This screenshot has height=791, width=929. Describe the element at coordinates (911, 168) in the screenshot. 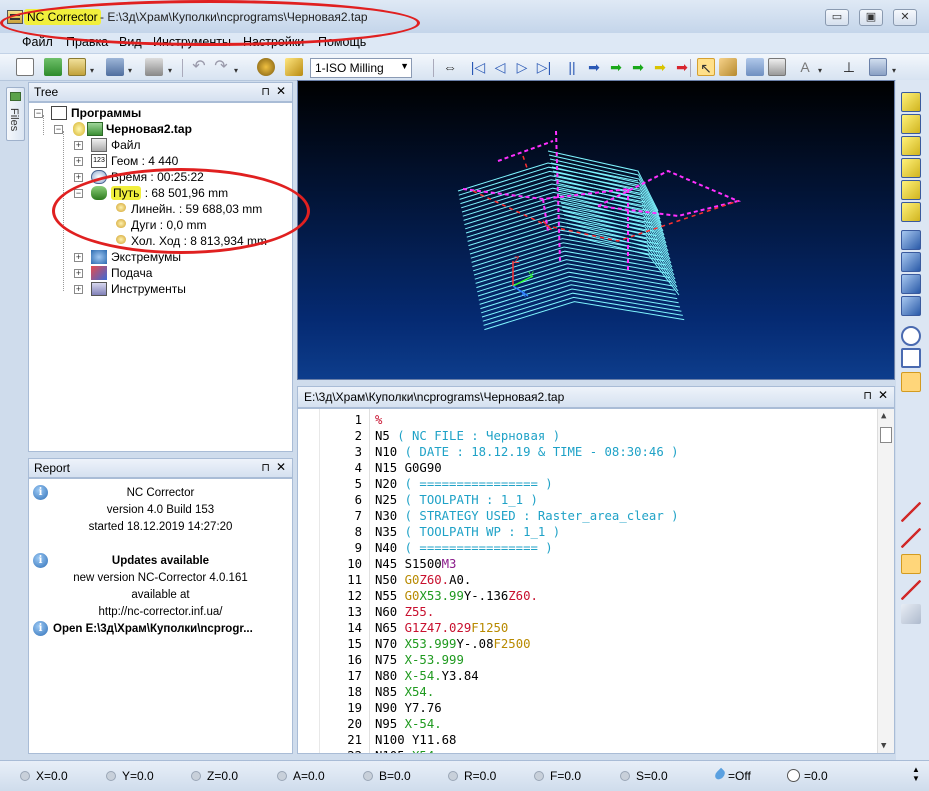

I see `view-right-cube-icon` at that location.